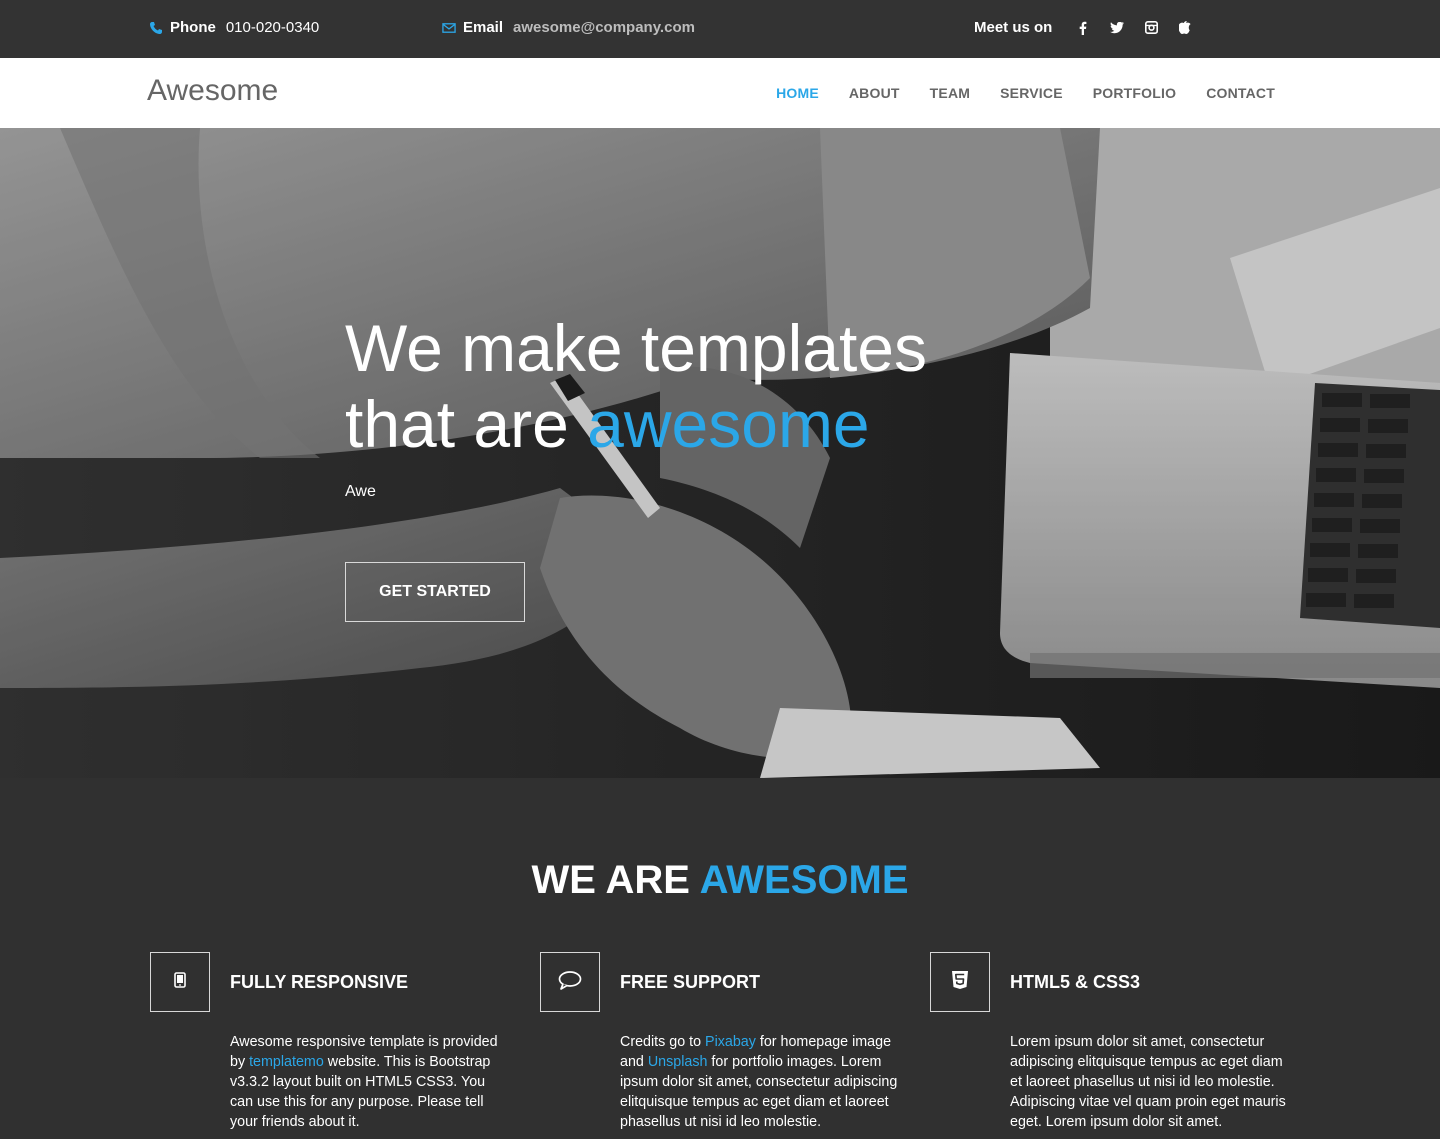 This screenshot has width=1440, height=1139. I want to click on comment-icon, so click(570, 982).